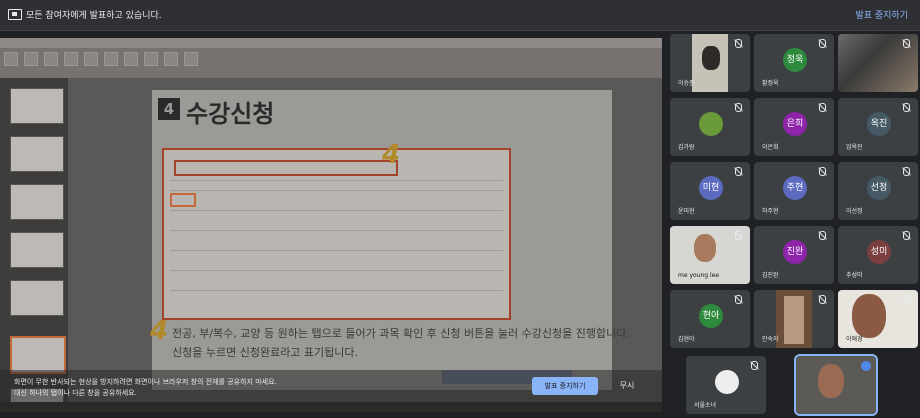 The image size is (920, 418). I want to click on participant-tile: 옥진 임옥진, so click(878, 127).